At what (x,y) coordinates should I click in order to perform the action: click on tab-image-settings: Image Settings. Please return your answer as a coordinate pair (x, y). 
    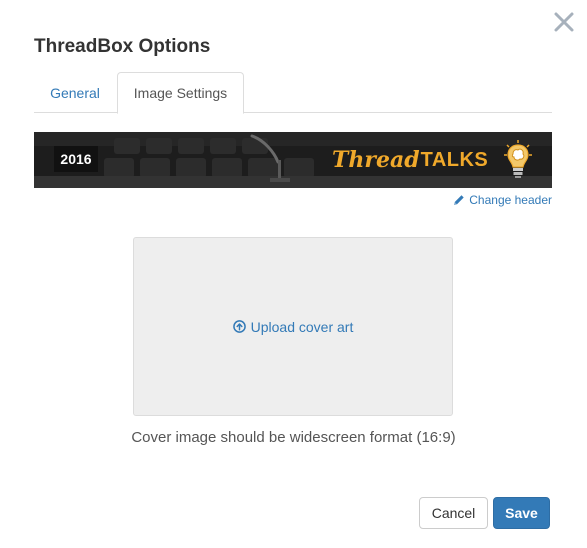
    Looking at the image, I should click on (180, 93).